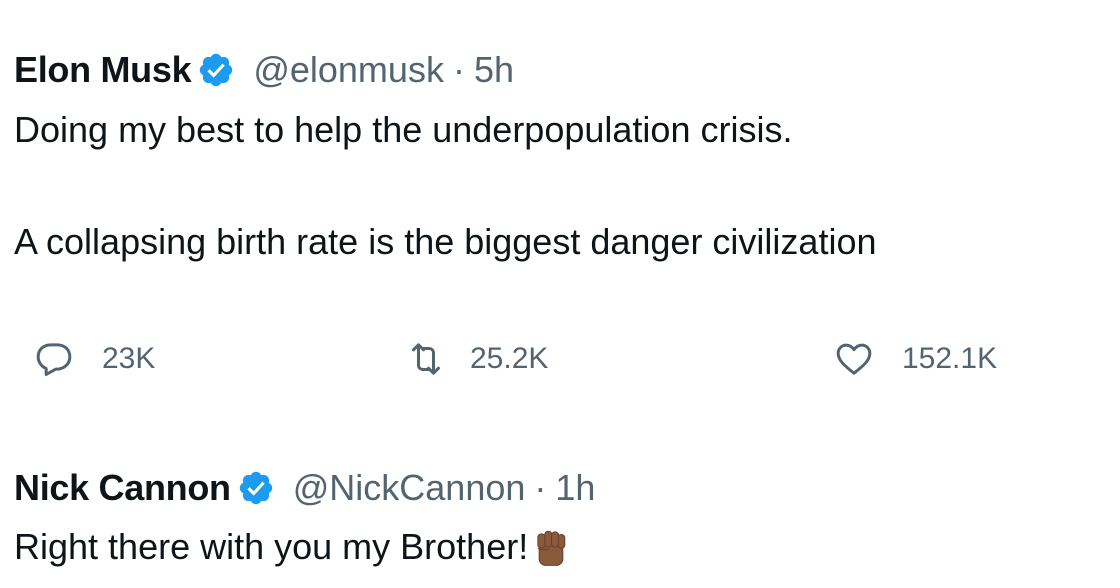  Describe the element at coordinates (271, 546) in the screenshot. I see `tweet-text: Right there with you my Brother!` at that location.